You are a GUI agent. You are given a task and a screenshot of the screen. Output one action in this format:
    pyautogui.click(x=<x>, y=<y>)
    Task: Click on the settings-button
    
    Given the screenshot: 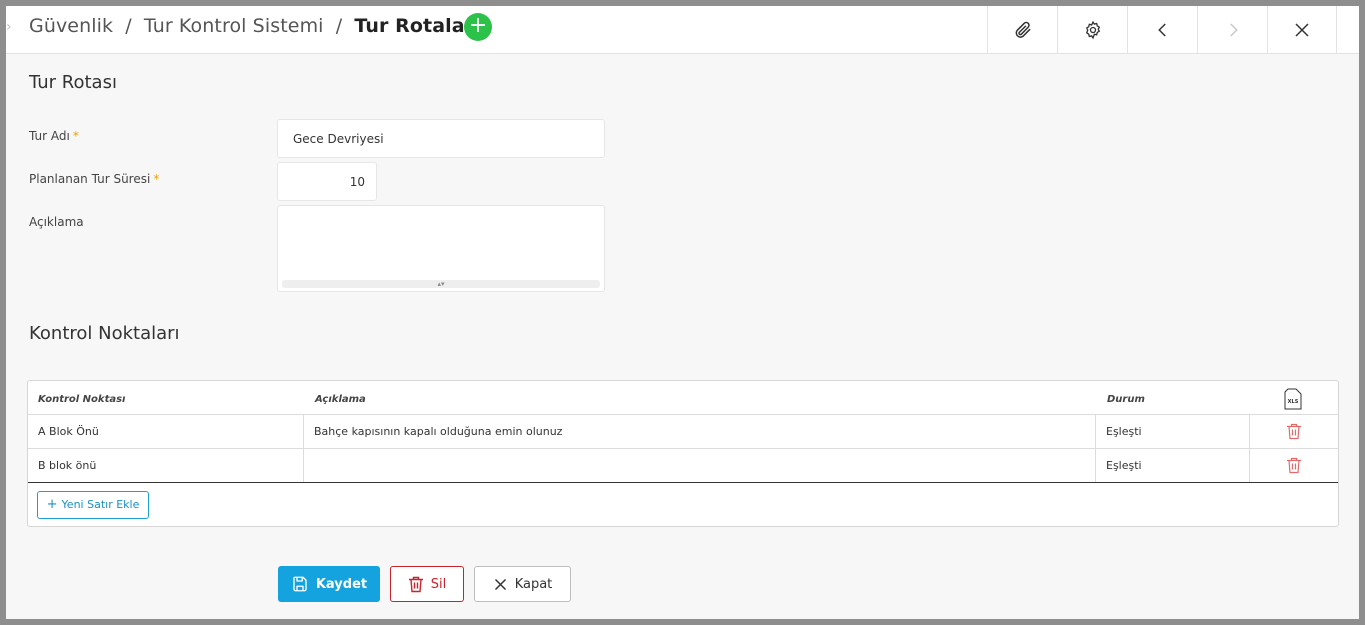 What is the action you would take?
    pyautogui.click(x=1092, y=30)
    